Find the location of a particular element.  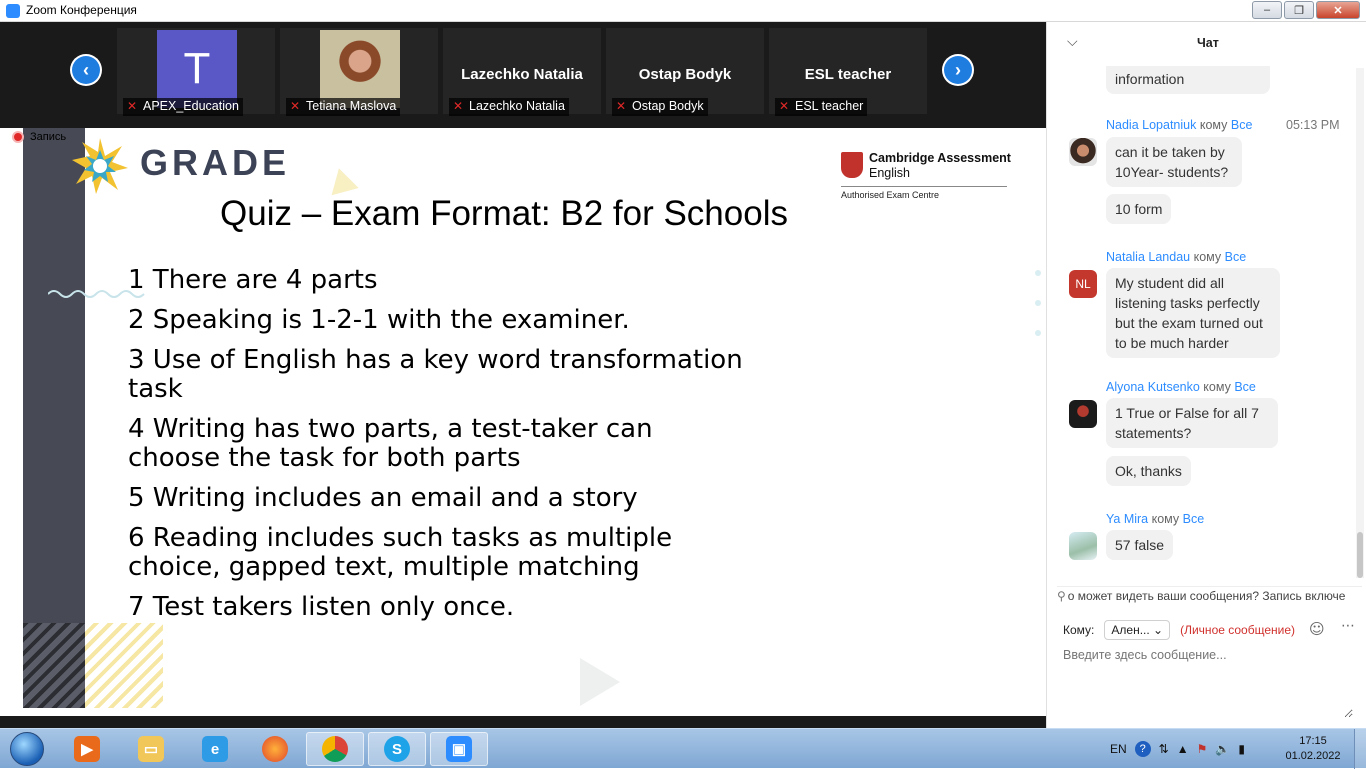

message-time: 05:13 PM is located at coordinates (1313, 125).